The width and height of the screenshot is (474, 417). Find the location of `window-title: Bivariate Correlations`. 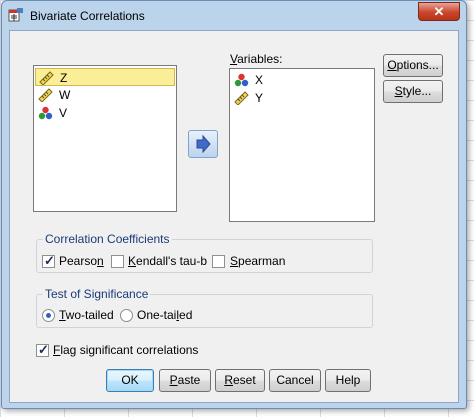

window-title: Bivariate Correlations is located at coordinates (87, 16).